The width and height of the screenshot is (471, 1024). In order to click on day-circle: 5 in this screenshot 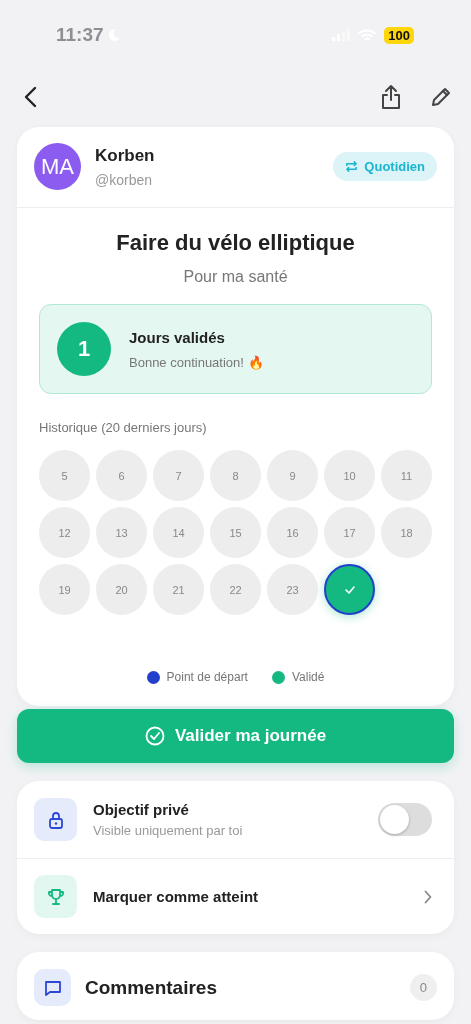, I will do `click(64, 475)`.